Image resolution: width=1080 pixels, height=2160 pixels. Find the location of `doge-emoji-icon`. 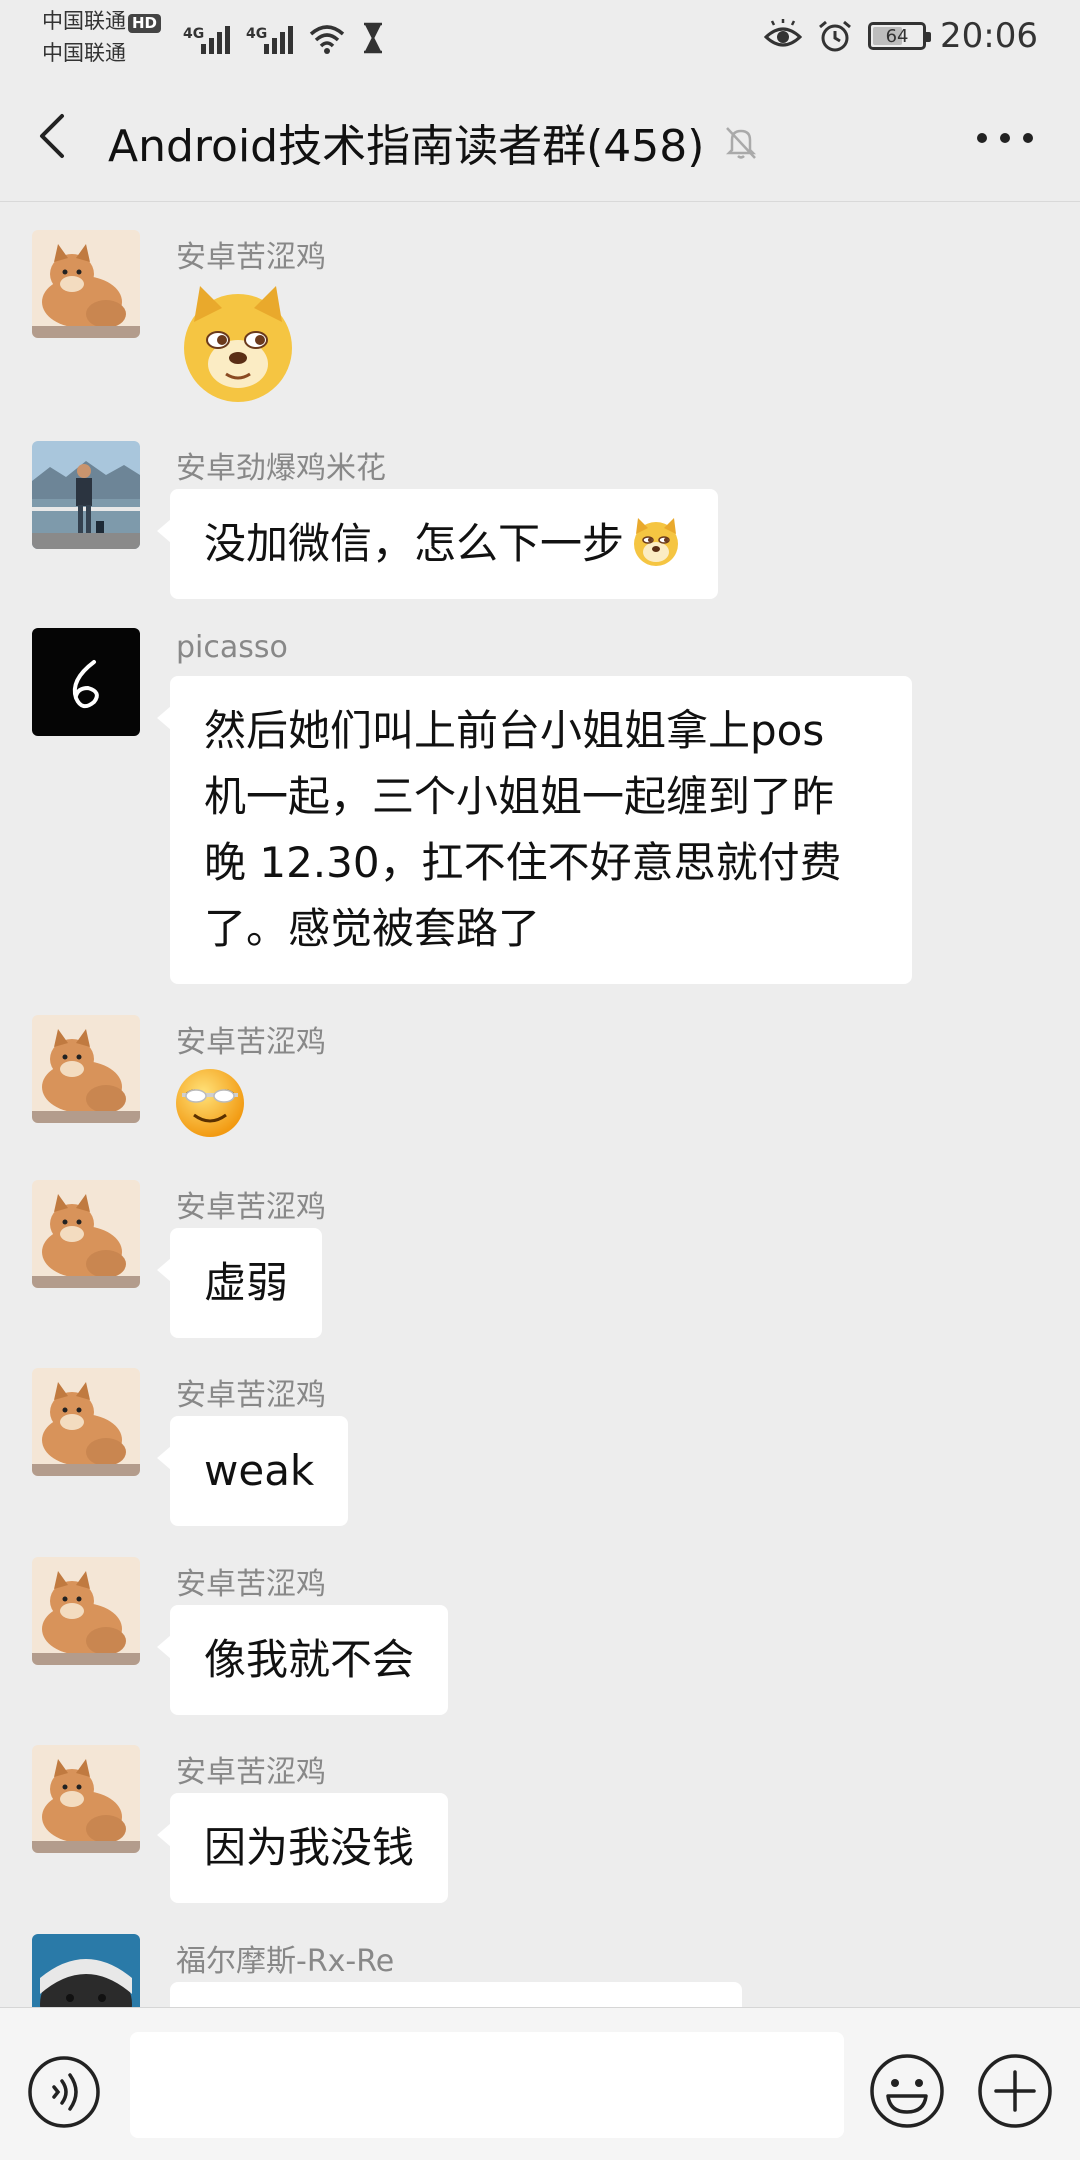

doge-emoji-icon is located at coordinates (656, 542).